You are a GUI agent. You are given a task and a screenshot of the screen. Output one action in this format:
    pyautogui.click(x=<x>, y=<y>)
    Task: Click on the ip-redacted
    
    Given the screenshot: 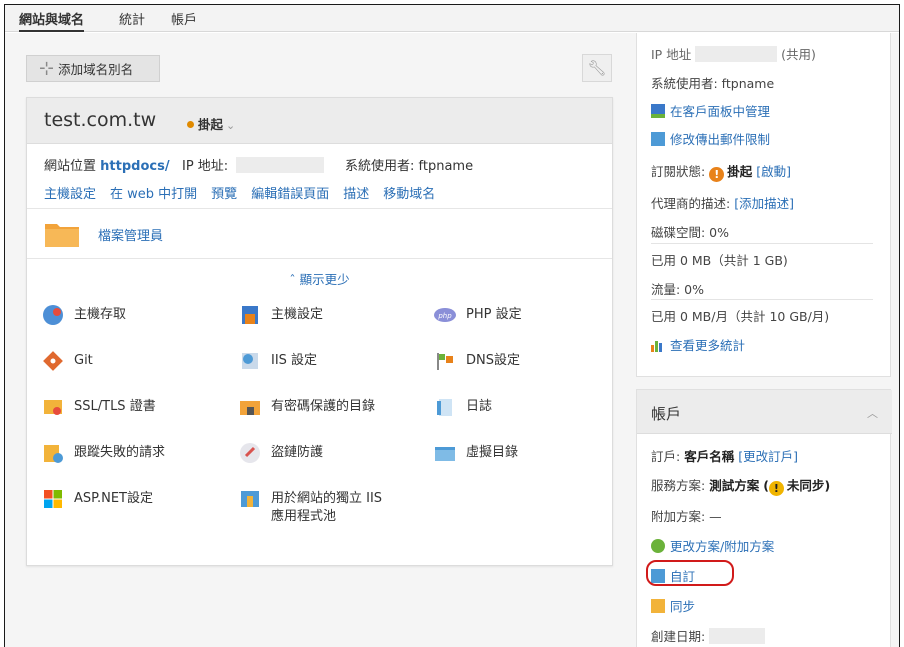 What is the action you would take?
    pyautogui.click(x=736, y=54)
    